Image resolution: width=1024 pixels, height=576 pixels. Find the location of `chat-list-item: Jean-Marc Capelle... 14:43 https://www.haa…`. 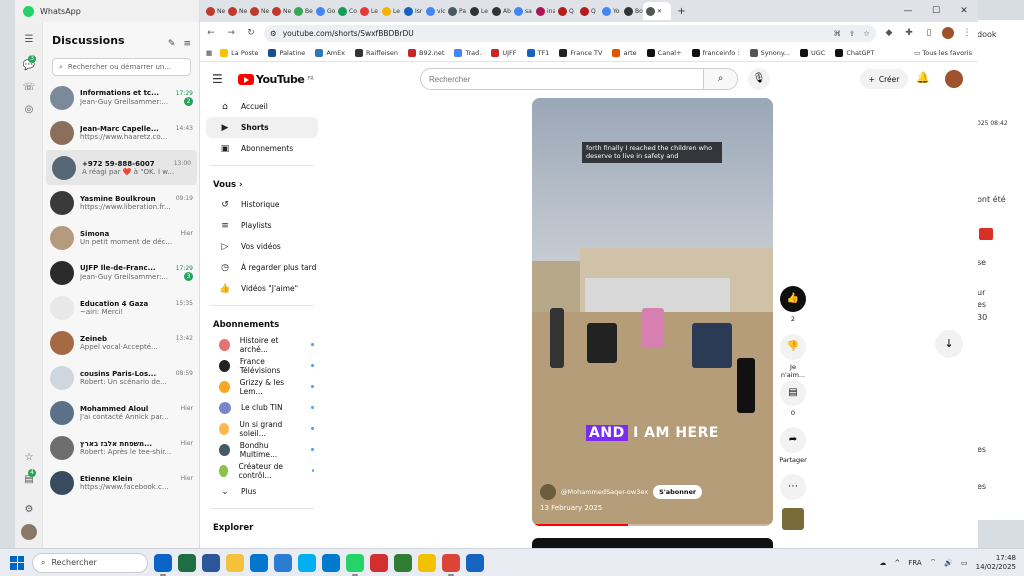

chat-list-item: Jean-Marc Capelle... 14:43 https://www.haa… is located at coordinates (121, 132).